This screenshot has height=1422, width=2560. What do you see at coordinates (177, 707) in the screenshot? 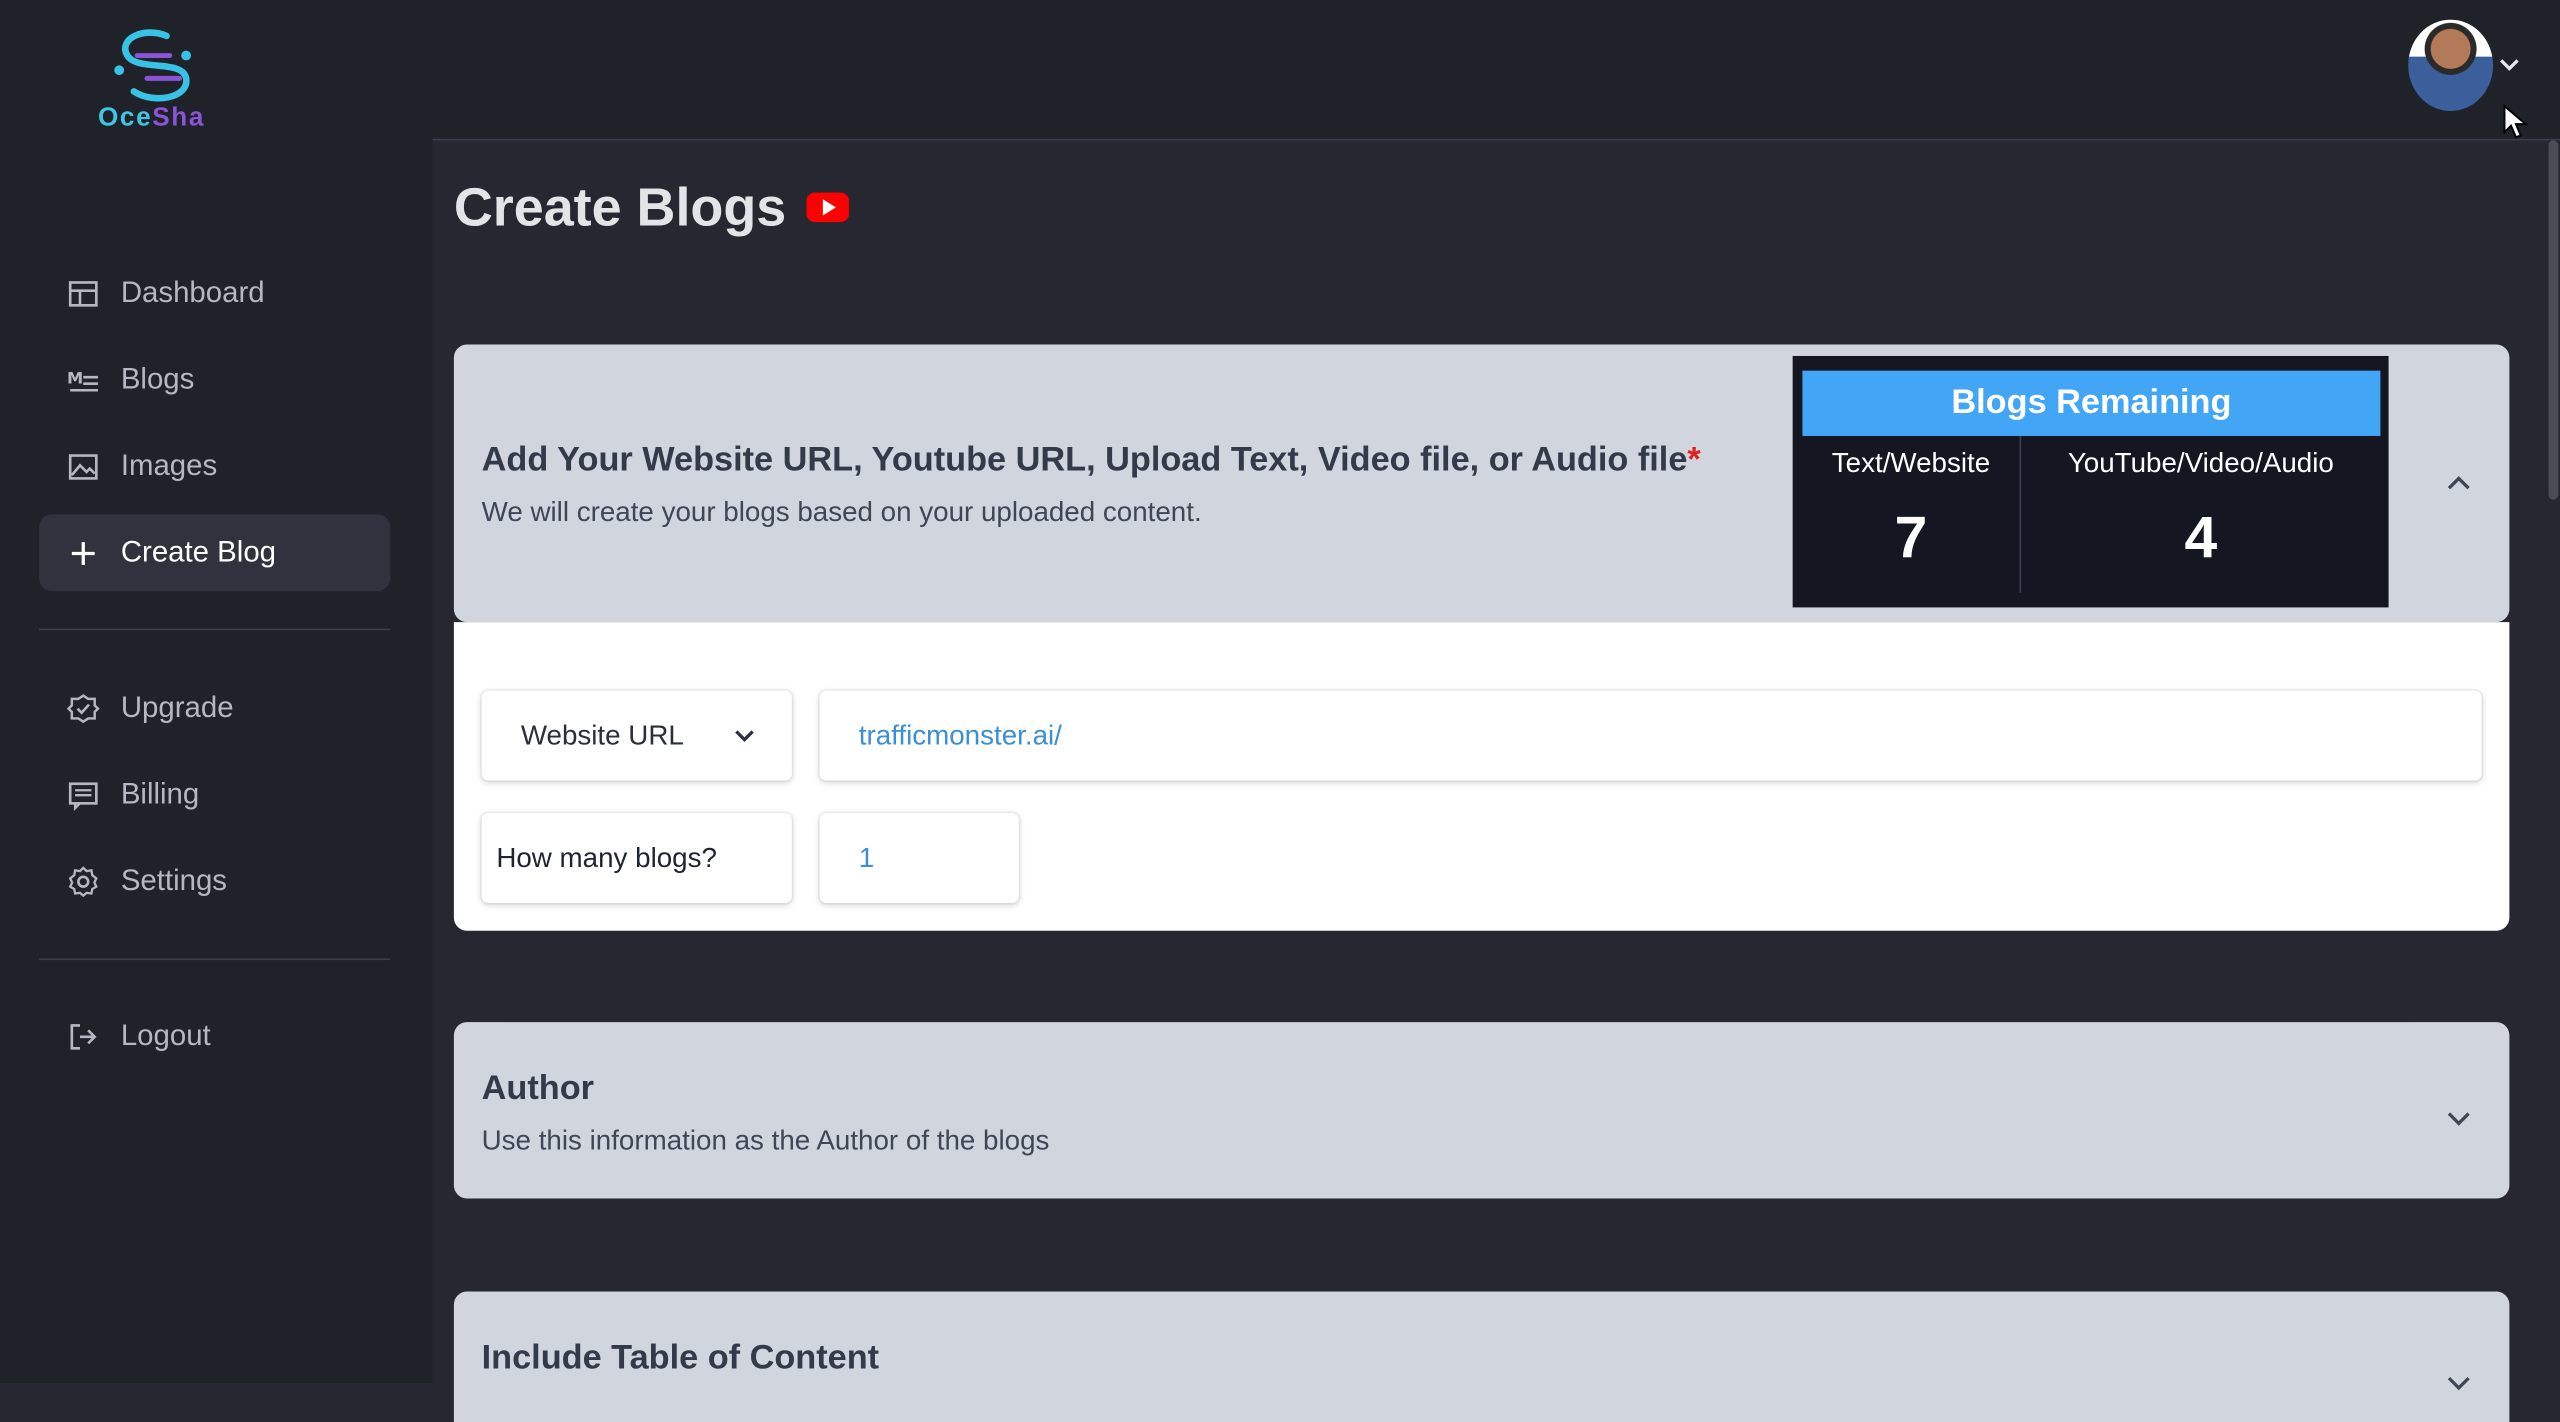
I see `sidebar-item-label: Upgrade` at bounding box center [177, 707].